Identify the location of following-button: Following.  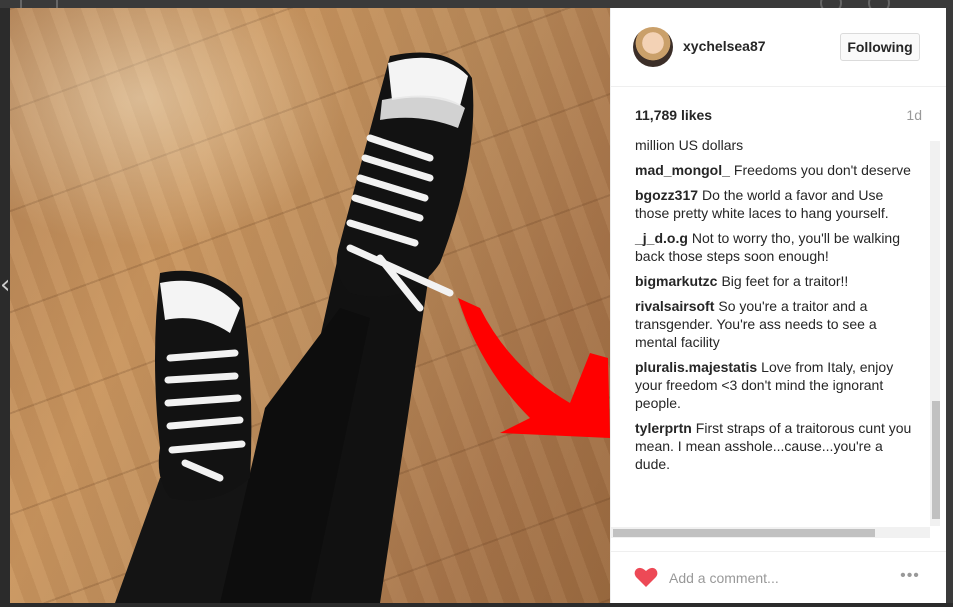
(880, 47).